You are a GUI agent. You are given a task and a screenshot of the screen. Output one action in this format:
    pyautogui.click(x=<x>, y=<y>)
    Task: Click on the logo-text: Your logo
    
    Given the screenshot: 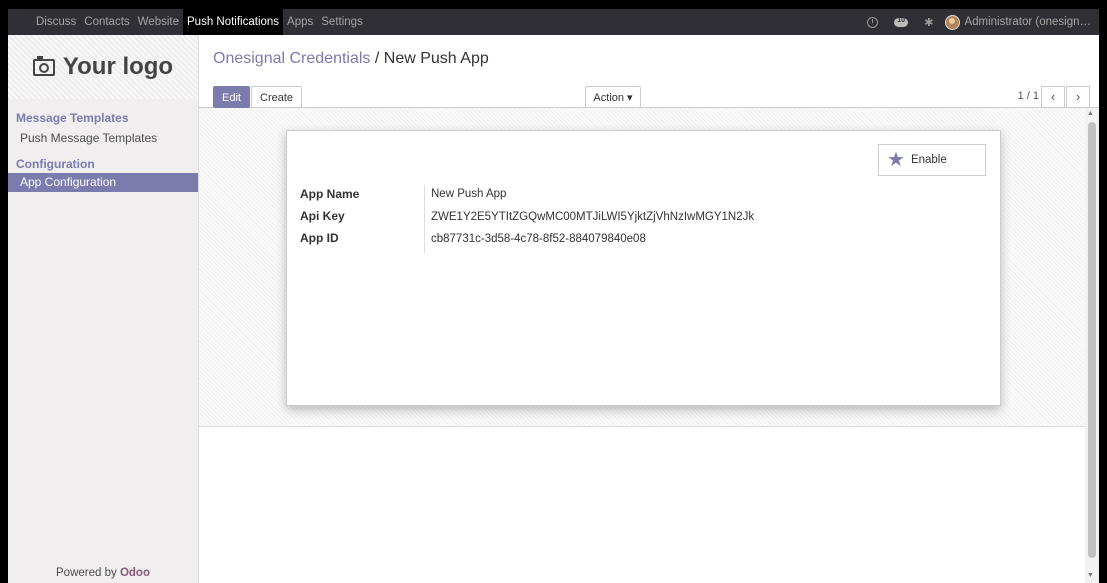 What is the action you would take?
    pyautogui.click(x=118, y=66)
    